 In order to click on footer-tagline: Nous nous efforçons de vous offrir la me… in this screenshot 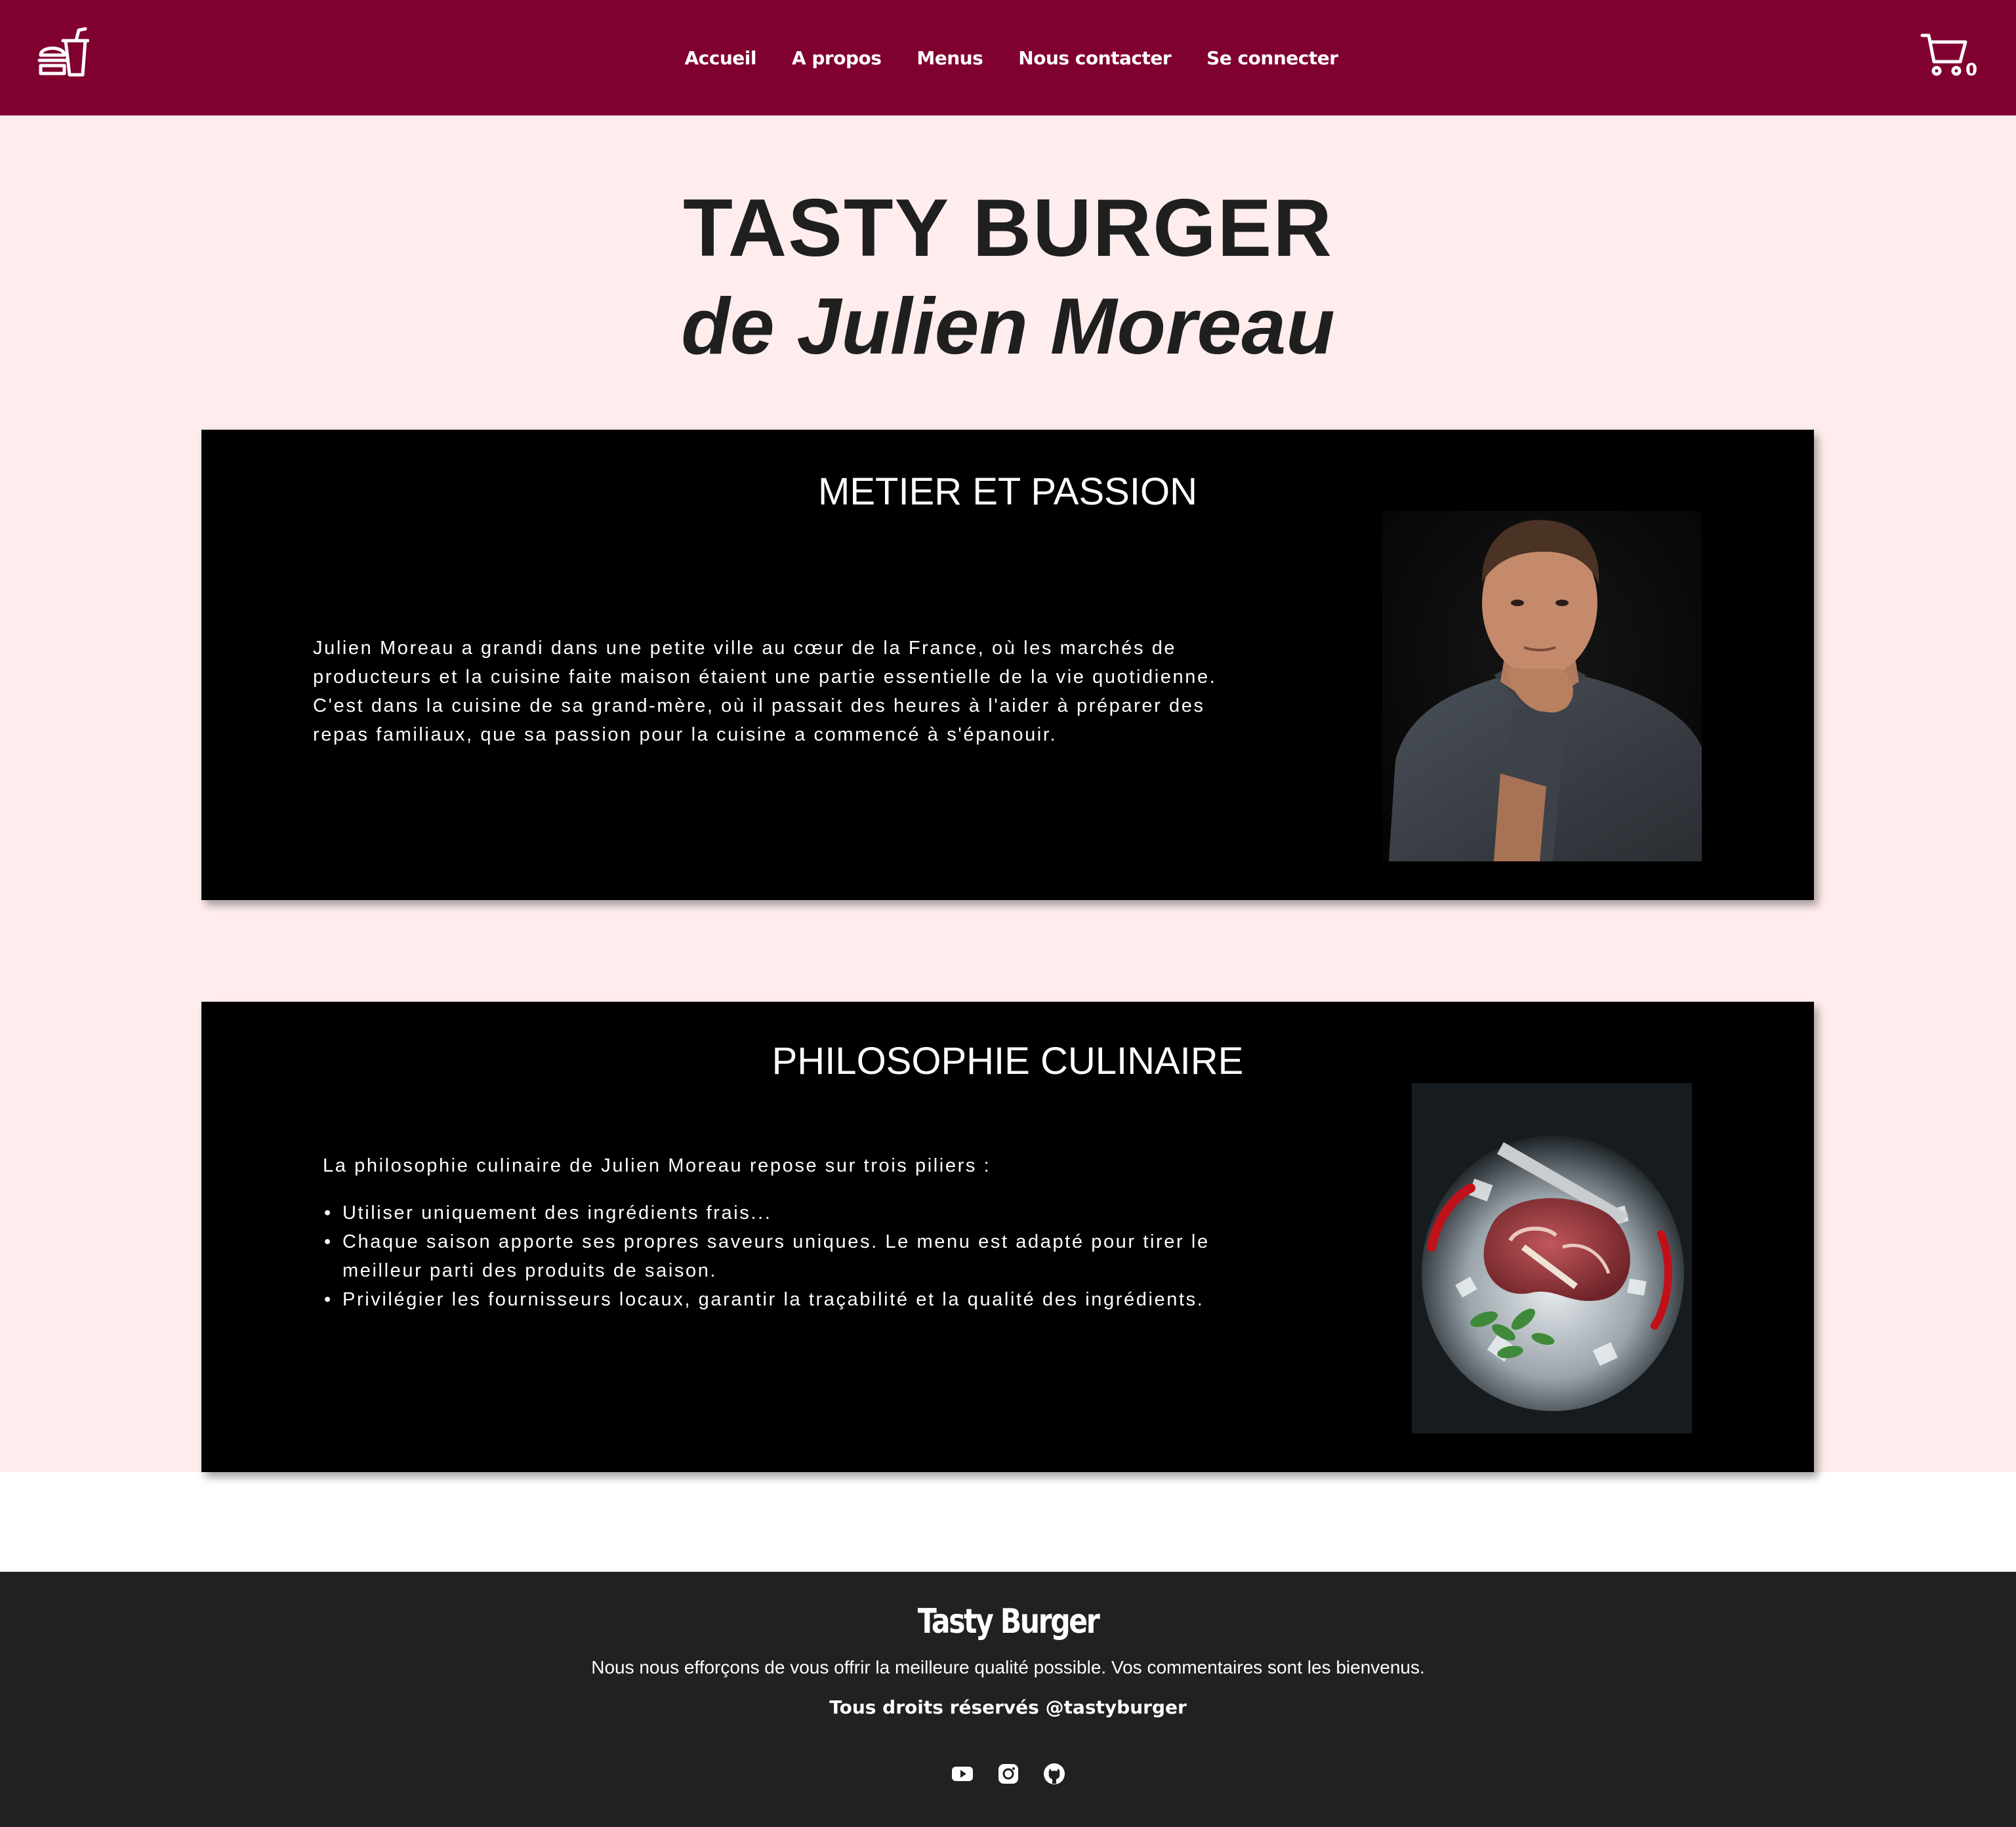, I will do `click(1008, 1667)`.